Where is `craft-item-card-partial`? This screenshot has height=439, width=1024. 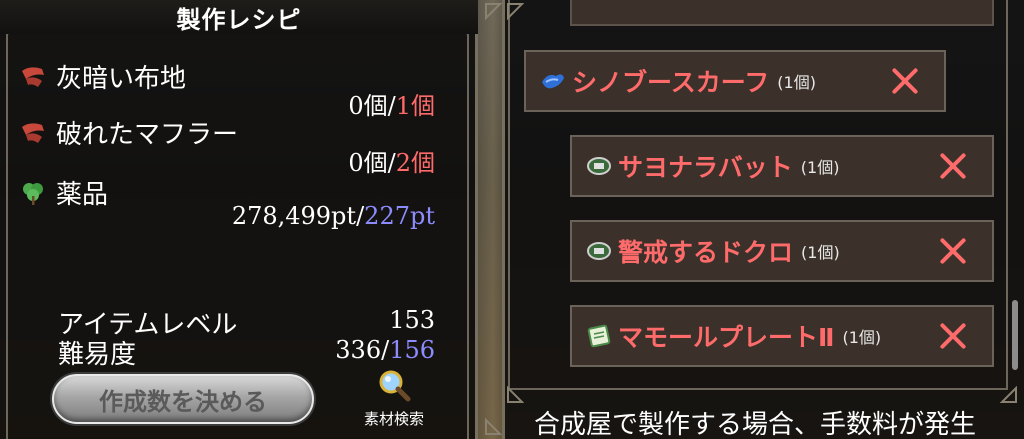 craft-item-card-partial is located at coordinates (782, 13).